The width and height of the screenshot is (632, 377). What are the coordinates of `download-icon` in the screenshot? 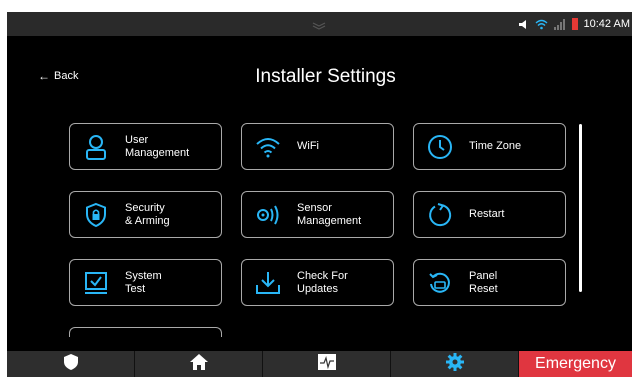 It's located at (268, 283).